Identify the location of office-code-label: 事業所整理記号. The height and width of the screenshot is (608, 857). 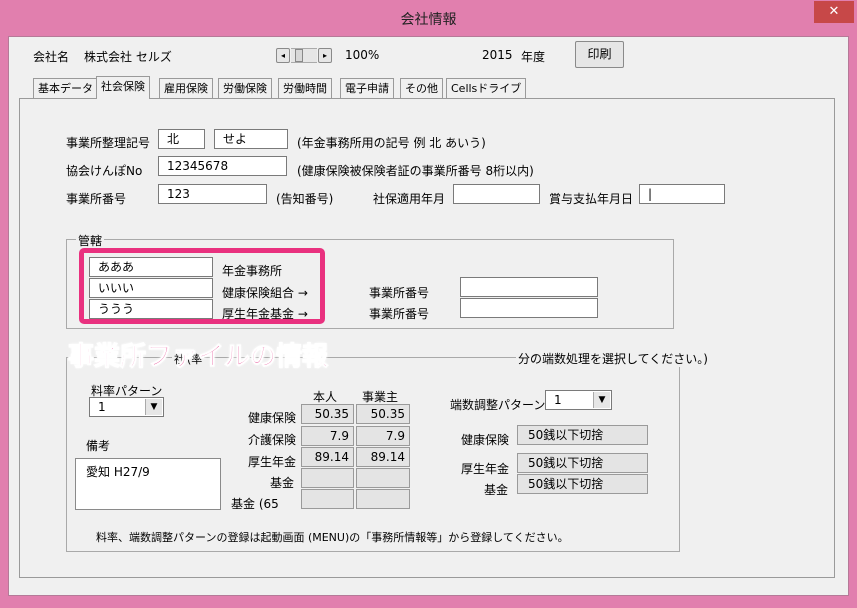
(108, 143).